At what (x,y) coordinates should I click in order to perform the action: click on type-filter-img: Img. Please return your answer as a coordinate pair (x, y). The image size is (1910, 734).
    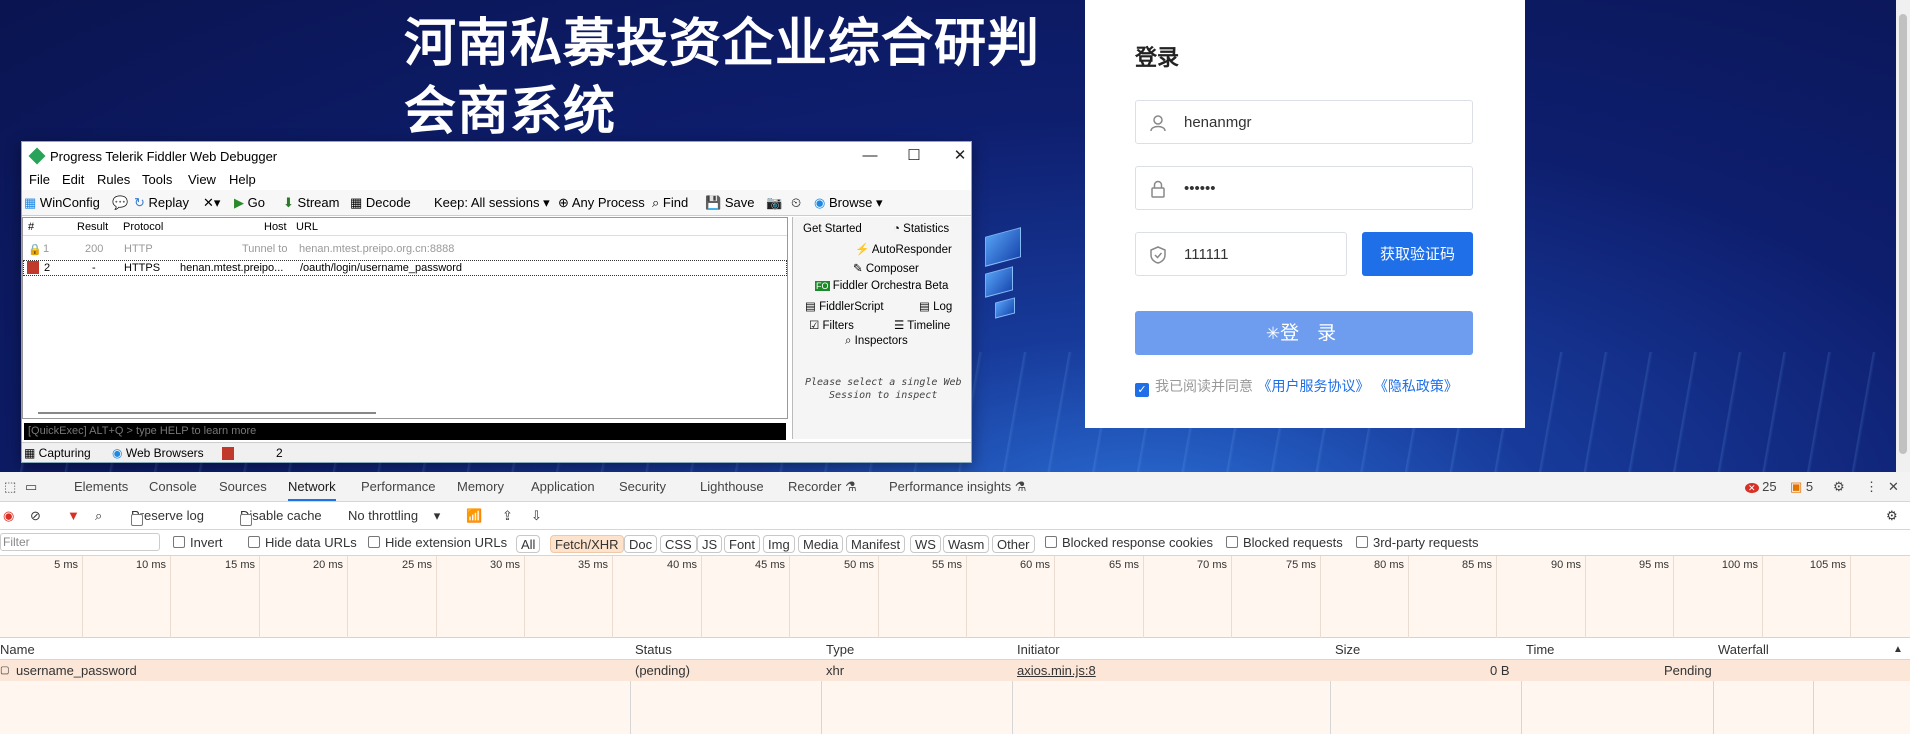
    Looking at the image, I should click on (779, 544).